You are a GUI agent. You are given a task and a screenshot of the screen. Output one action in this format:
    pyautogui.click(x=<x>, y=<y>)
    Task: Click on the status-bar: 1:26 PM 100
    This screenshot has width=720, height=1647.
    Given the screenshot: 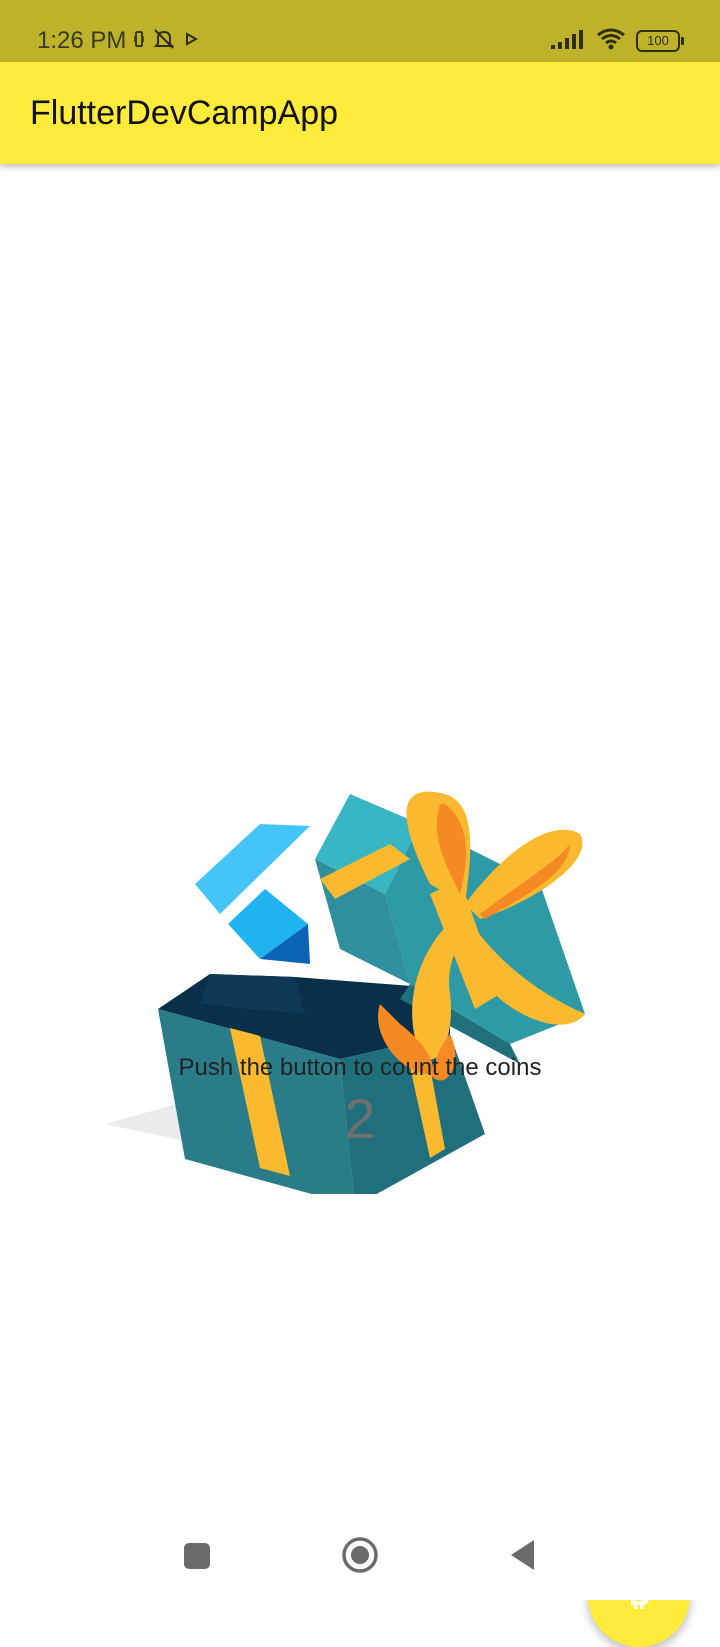 What is the action you would take?
    pyautogui.click(x=360, y=31)
    